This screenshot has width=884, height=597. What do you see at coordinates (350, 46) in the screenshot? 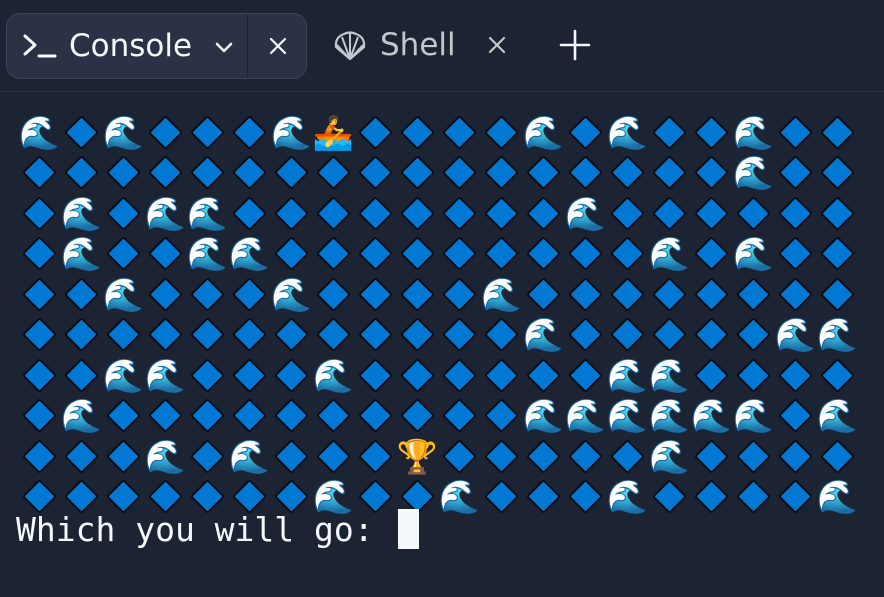
I see `shell-icon` at bounding box center [350, 46].